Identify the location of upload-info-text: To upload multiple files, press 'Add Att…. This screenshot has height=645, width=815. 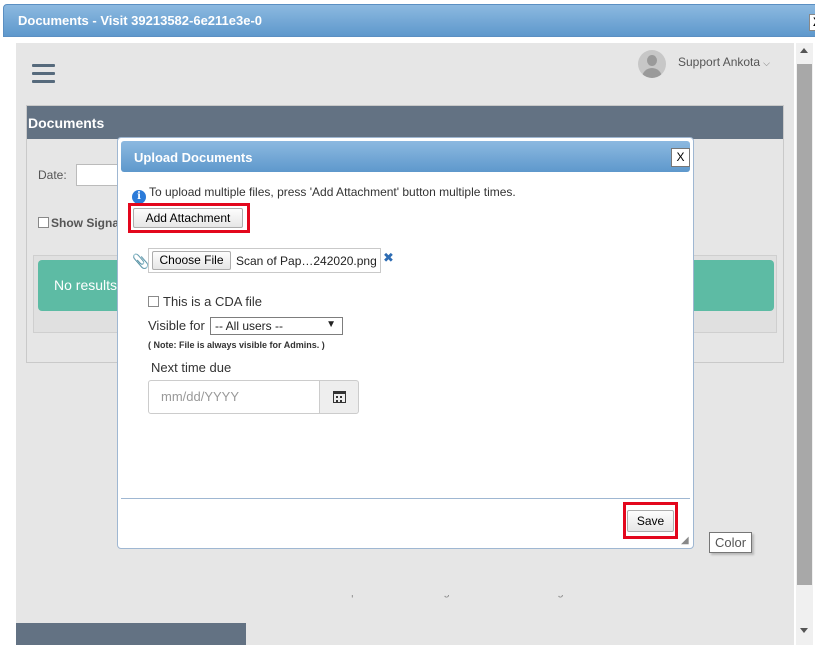
(332, 192).